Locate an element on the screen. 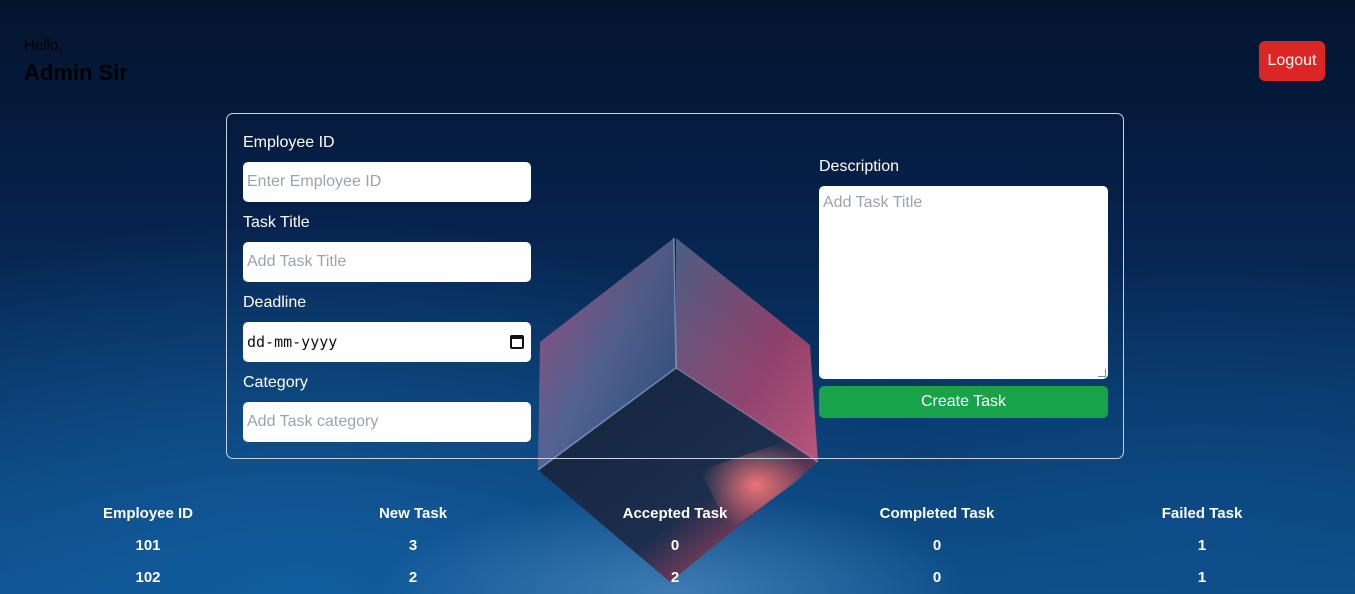  stats-header-cell: New Task is located at coordinates (413, 513).